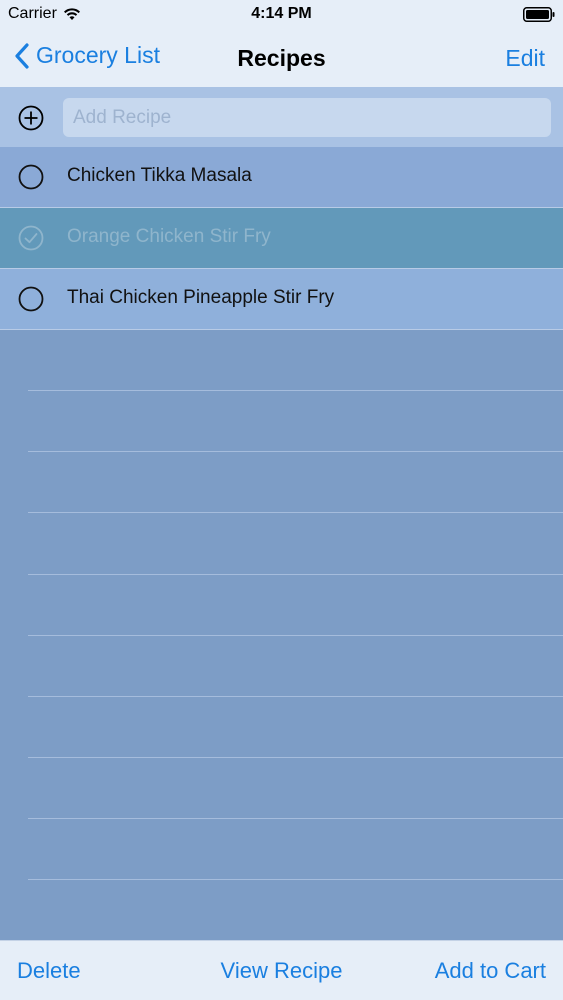 Image resolution: width=563 pixels, height=1000 pixels. What do you see at coordinates (31, 118) in the screenshot?
I see `plus-circle-icon` at bounding box center [31, 118].